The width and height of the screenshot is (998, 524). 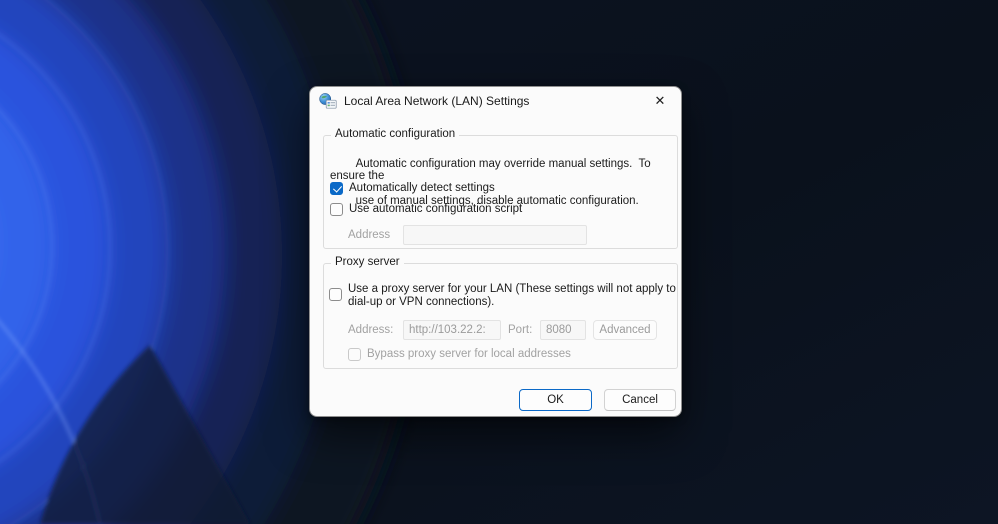 I want to click on detect-settings-row: Automatically detect settings, so click(x=412, y=188).